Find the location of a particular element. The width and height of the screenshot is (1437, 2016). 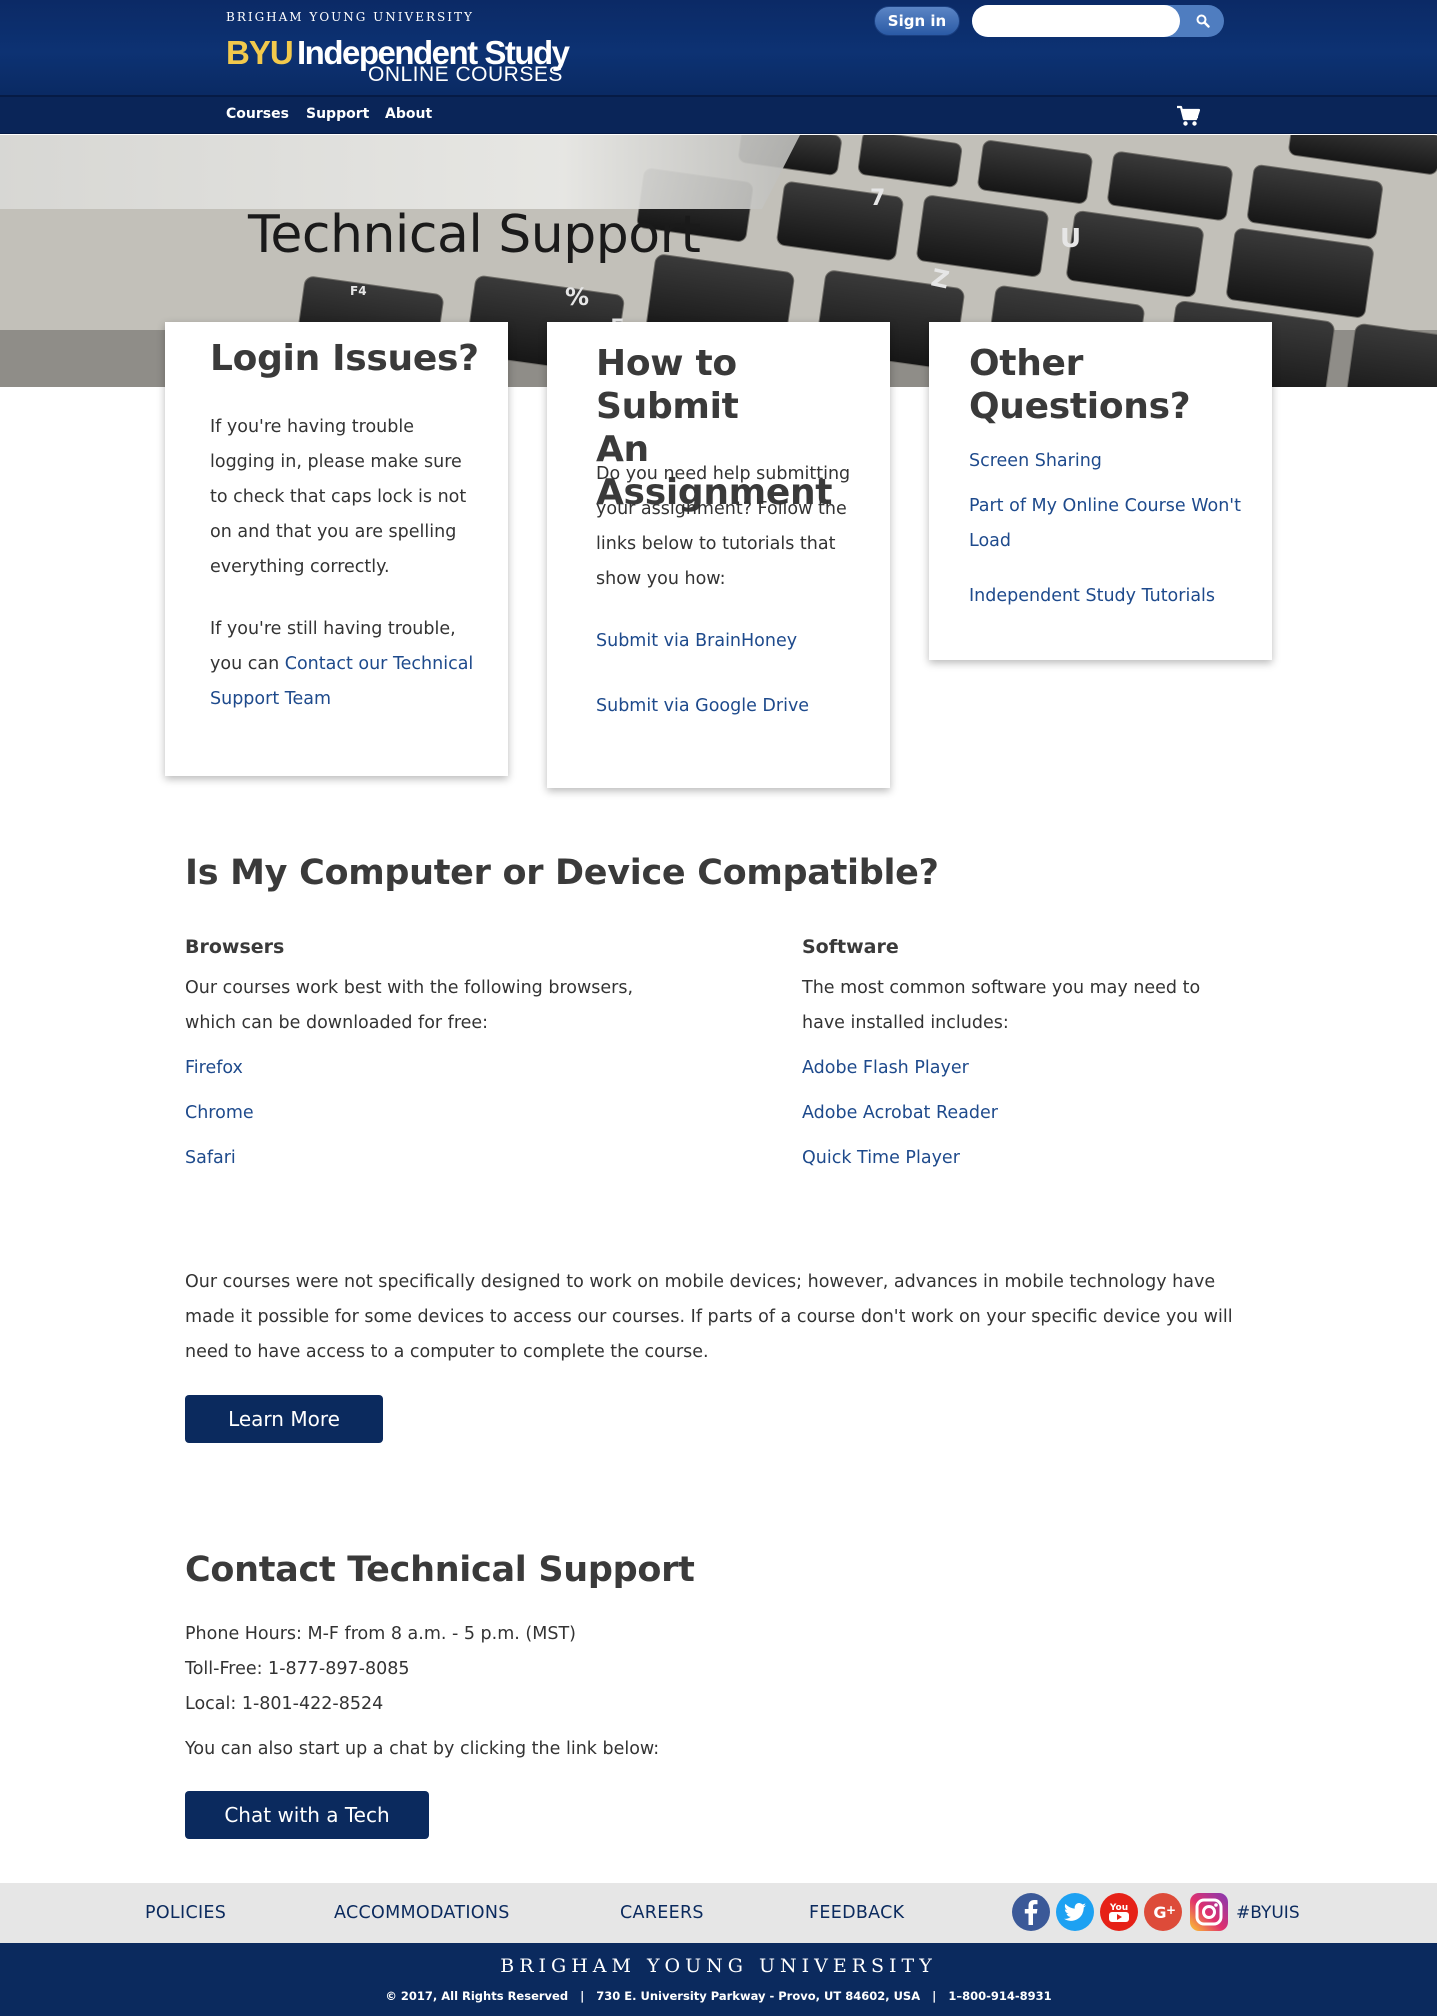

cart-button is located at coordinates (1188, 118).